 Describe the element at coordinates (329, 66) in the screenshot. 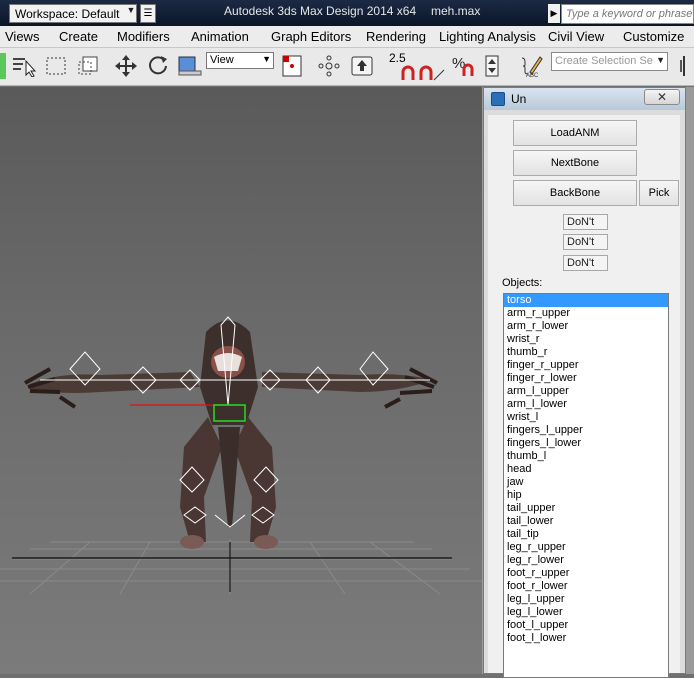

I see `select-and-link-icon` at that location.